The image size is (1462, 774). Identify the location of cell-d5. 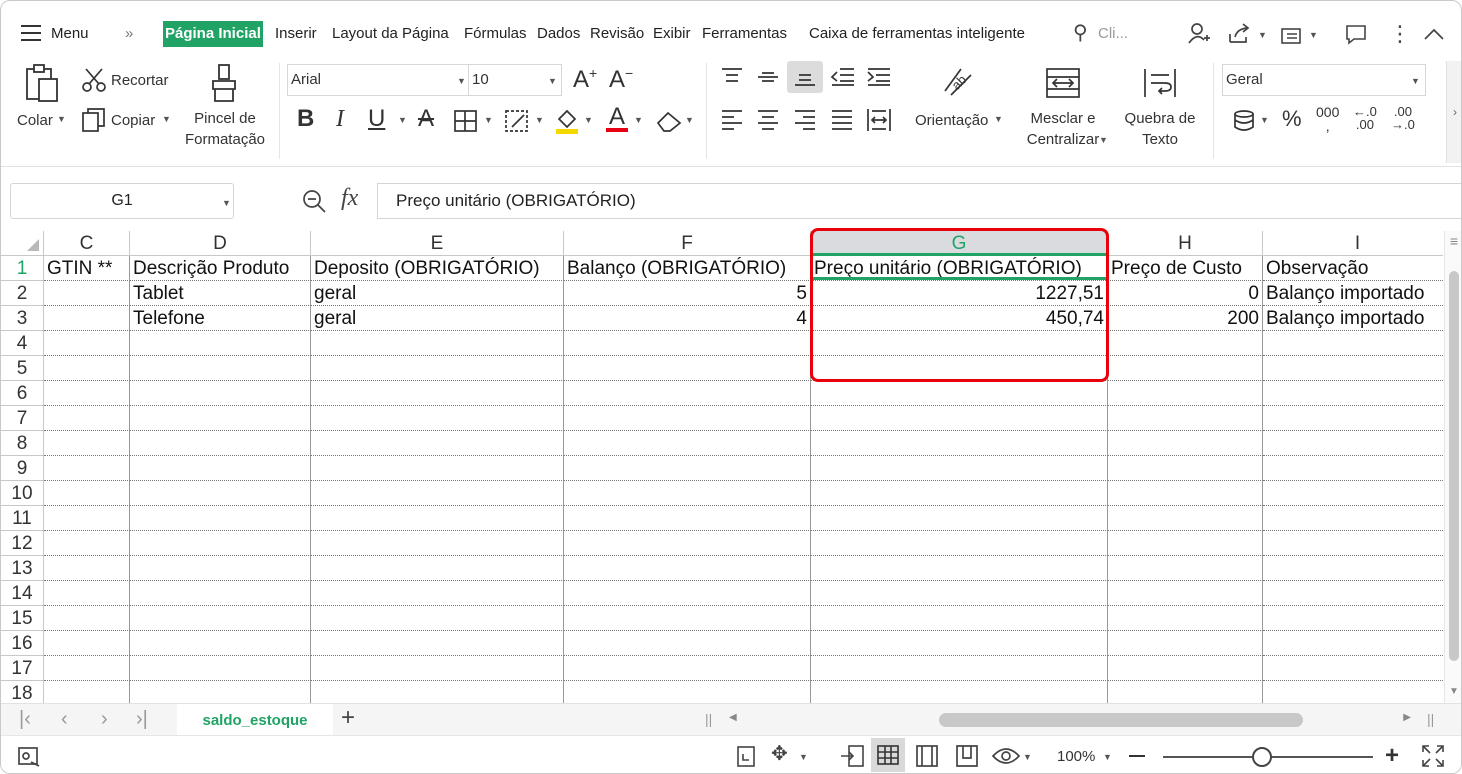
(220, 368).